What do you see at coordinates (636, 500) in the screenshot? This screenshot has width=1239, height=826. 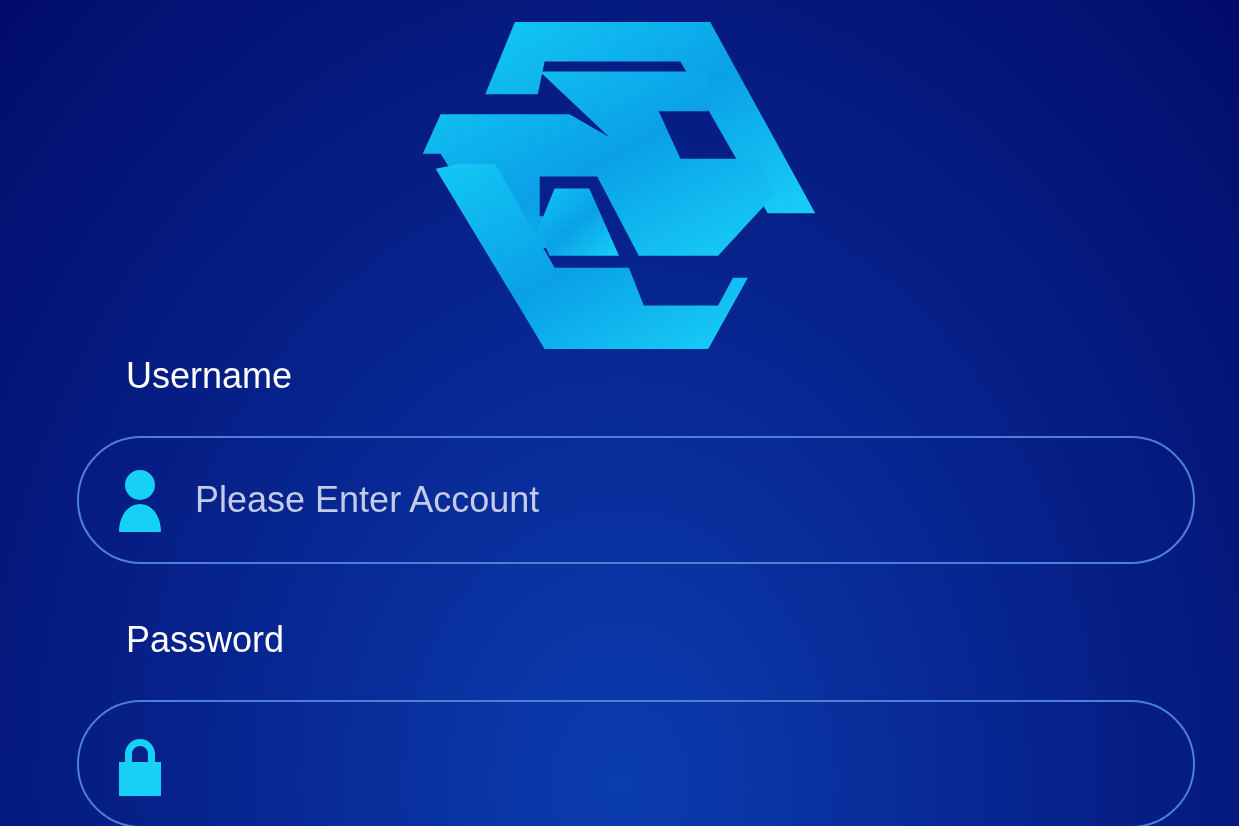 I see `input-field: Please Enter Account` at bounding box center [636, 500].